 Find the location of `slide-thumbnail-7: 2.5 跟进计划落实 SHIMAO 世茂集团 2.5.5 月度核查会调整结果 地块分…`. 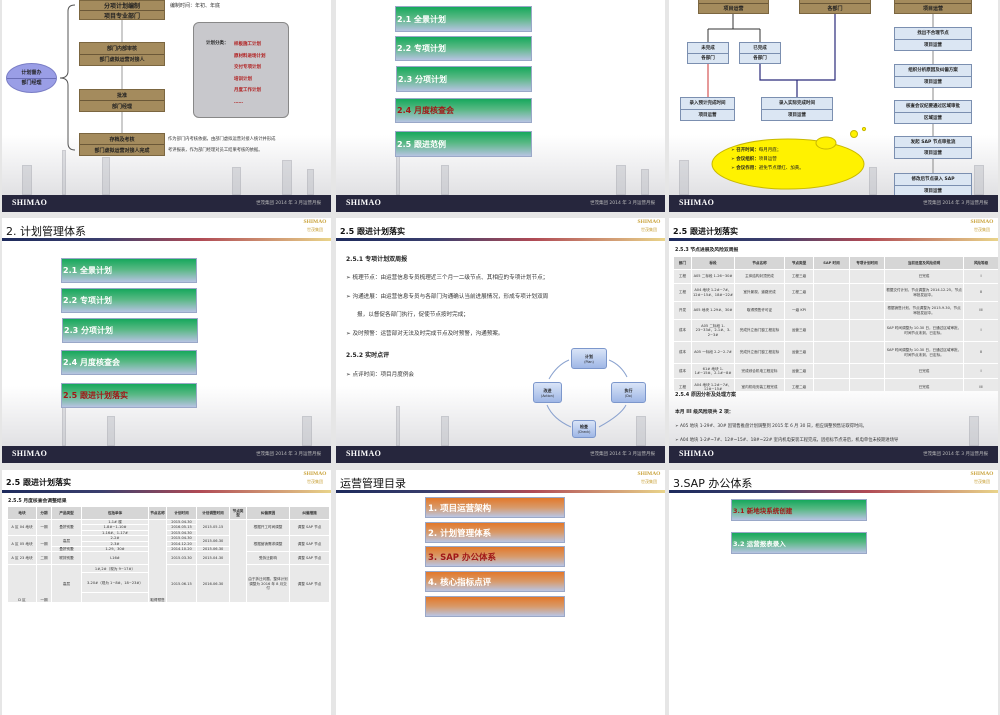

slide-thumbnail-7: 2.5 跟进计划落实 SHIMAO 世茂集团 2.5.5 月度核查会调整结果 地块分… is located at coordinates (166, 592).